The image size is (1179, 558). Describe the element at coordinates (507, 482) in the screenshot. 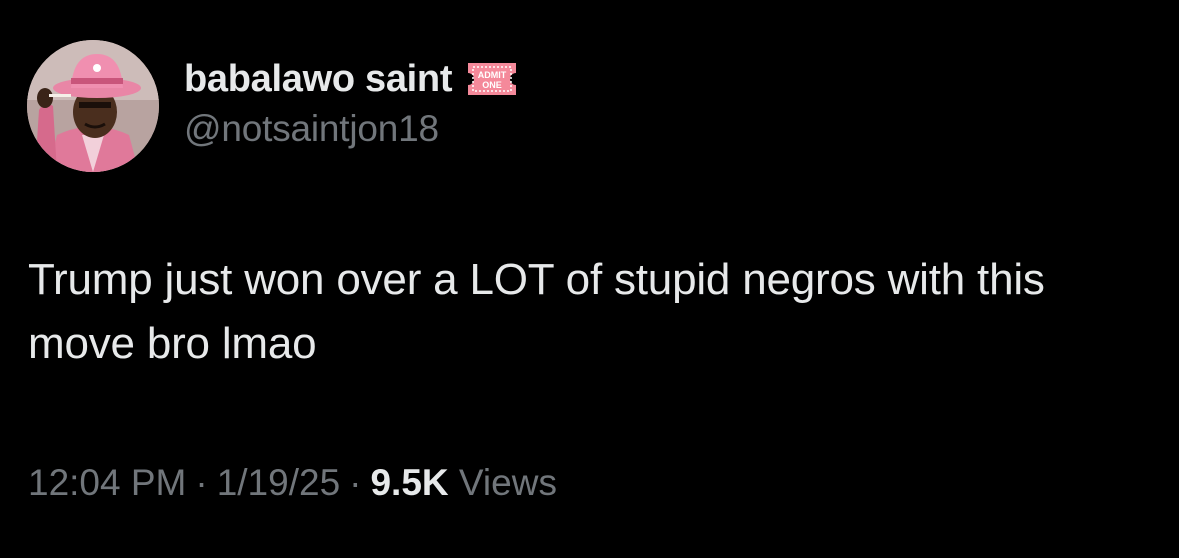

I see `views-label: Views` at that location.